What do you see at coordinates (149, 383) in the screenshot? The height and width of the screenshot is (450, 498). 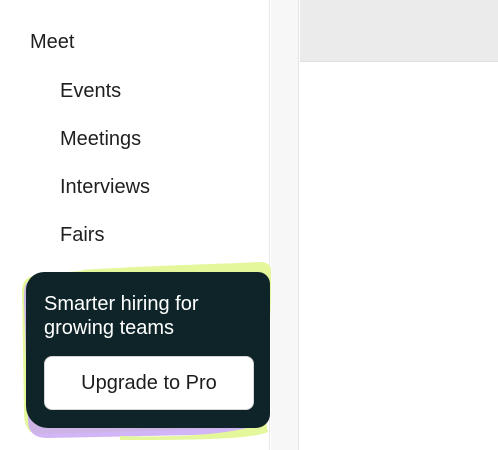 I see `upgrade-to-pro-button: Upgrade to Pro` at bounding box center [149, 383].